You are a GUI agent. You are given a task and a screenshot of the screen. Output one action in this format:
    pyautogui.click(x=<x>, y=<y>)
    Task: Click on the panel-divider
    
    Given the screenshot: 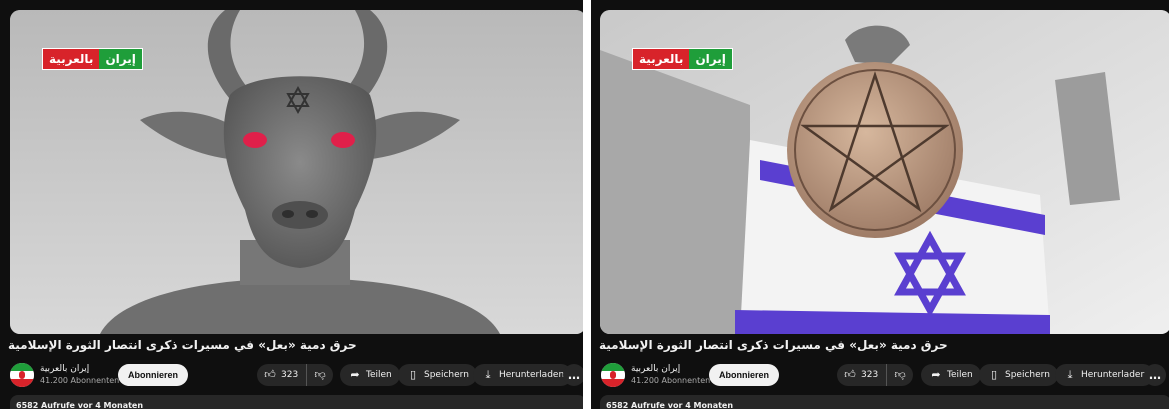 What is the action you would take?
    pyautogui.click(x=587, y=204)
    